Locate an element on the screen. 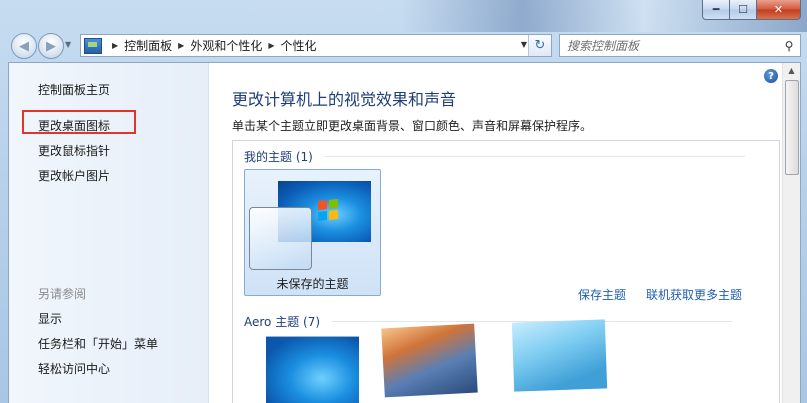 The height and width of the screenshot is (403, 807). save-theme-link: 保存主题 is located at coordinates (602, 294).